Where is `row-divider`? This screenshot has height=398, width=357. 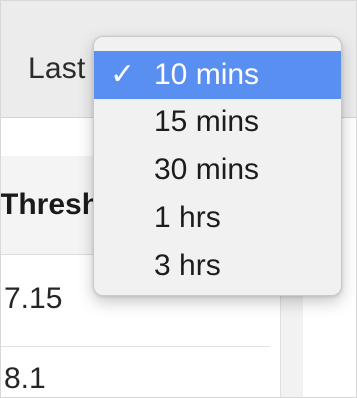 row-divider is located at coordinates (135, 346).